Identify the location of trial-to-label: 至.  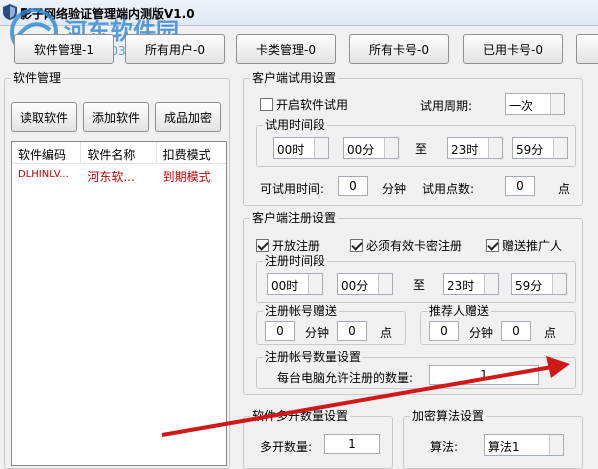
(421, 149).